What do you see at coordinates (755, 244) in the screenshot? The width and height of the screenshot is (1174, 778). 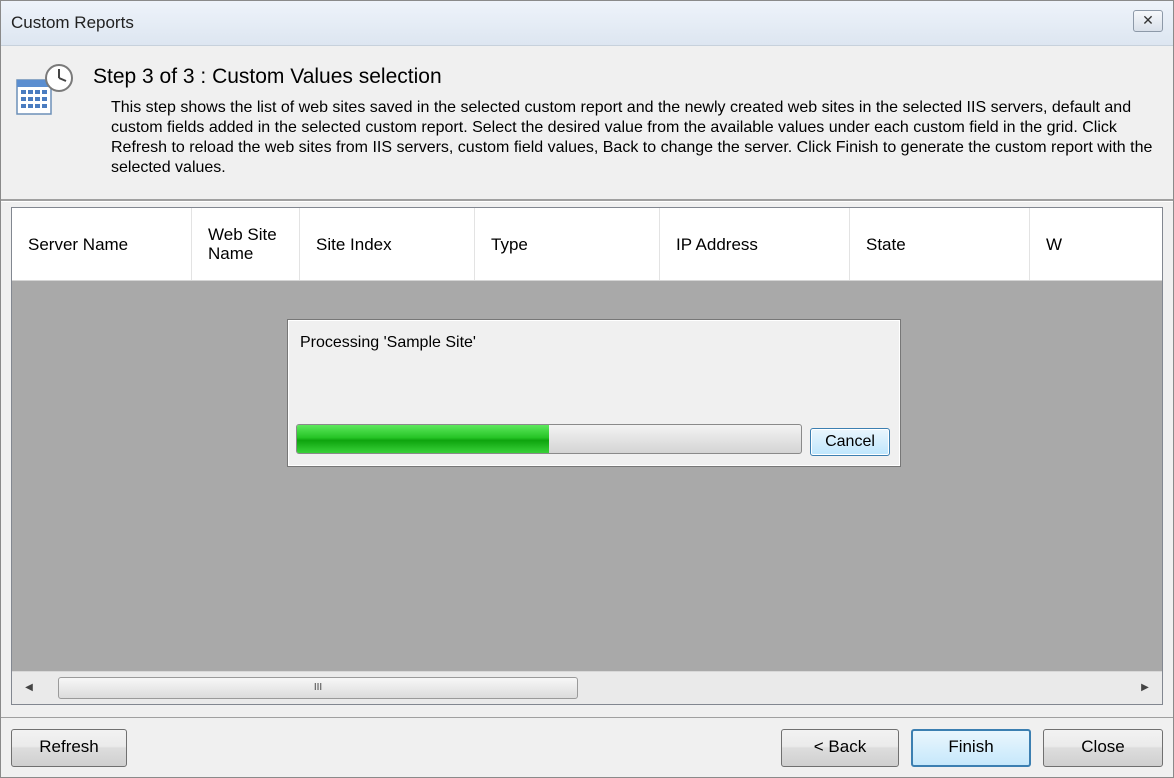 I see `column-header-ip-address: IP Address` at bounding box center [755, 244].